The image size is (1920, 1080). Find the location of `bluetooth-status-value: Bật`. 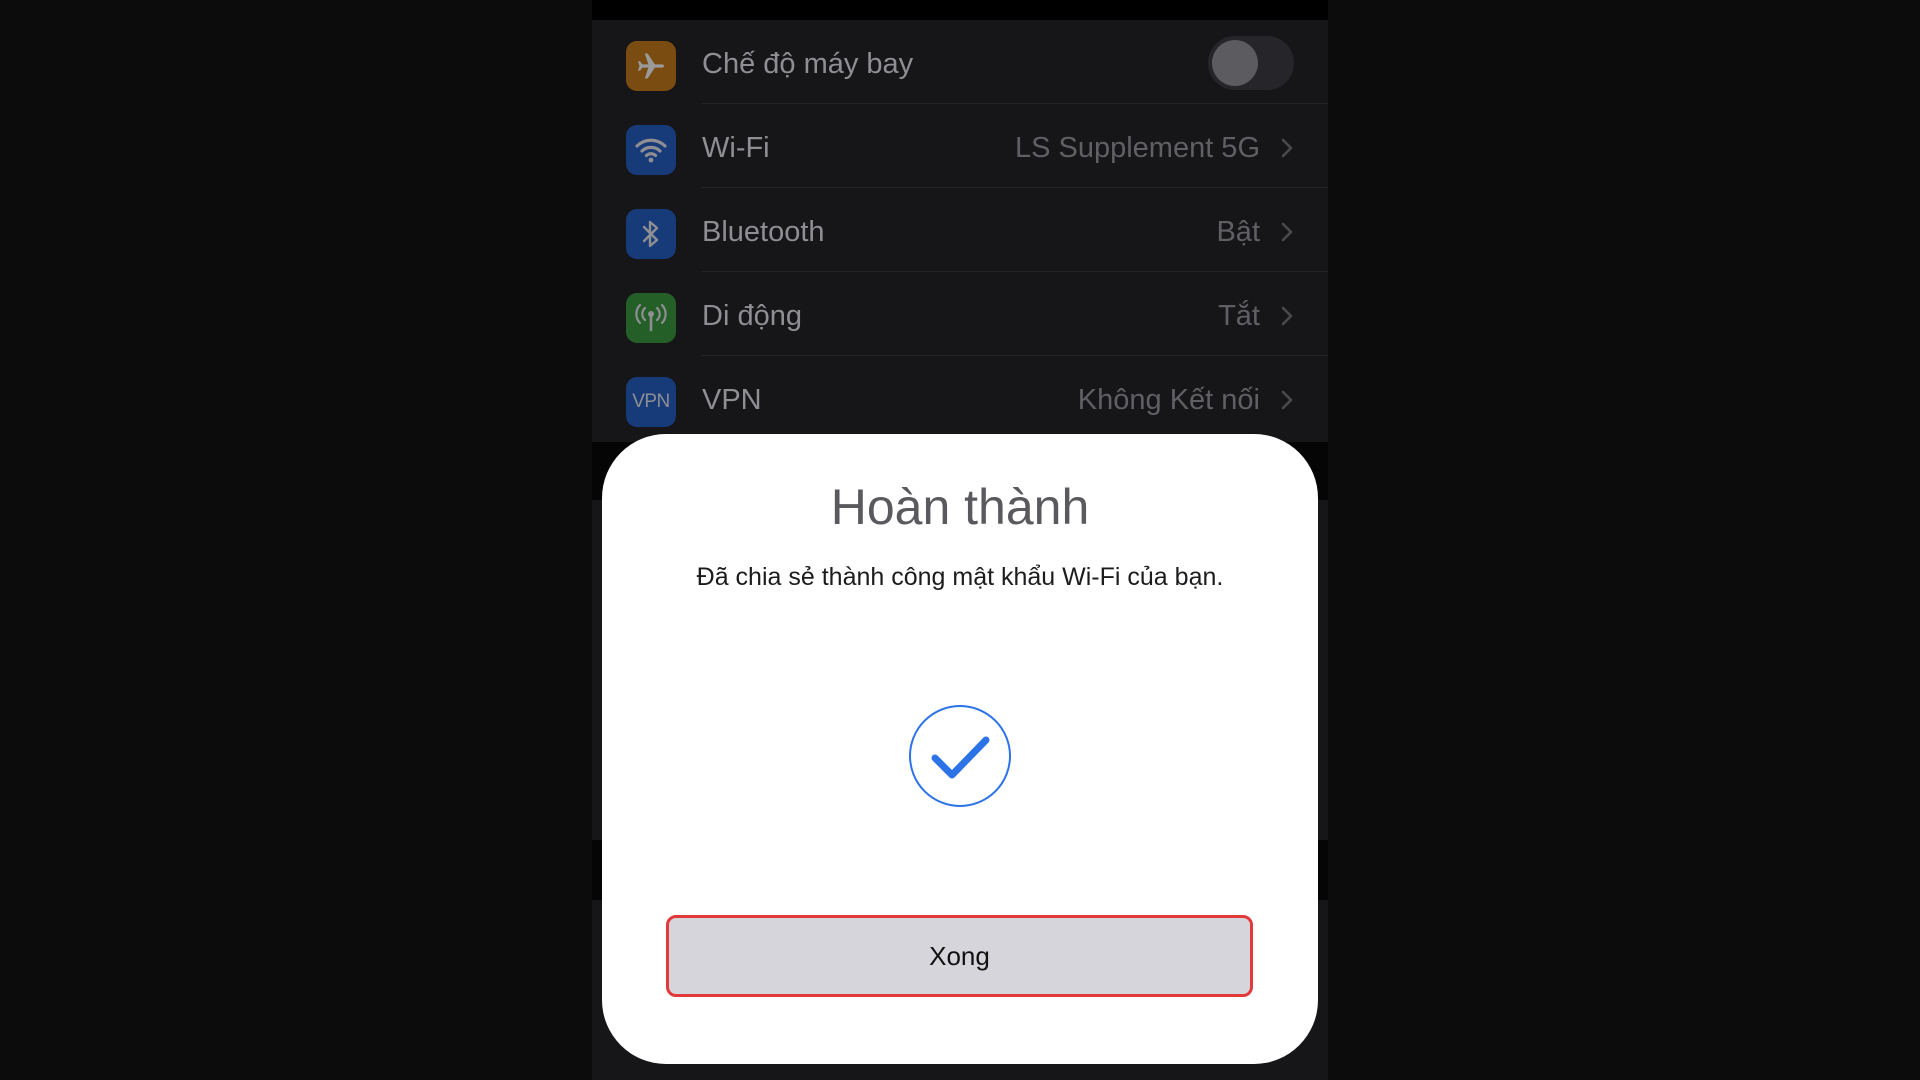

bluetooth-status-value: Bật is located at coordinates (1238, 232).